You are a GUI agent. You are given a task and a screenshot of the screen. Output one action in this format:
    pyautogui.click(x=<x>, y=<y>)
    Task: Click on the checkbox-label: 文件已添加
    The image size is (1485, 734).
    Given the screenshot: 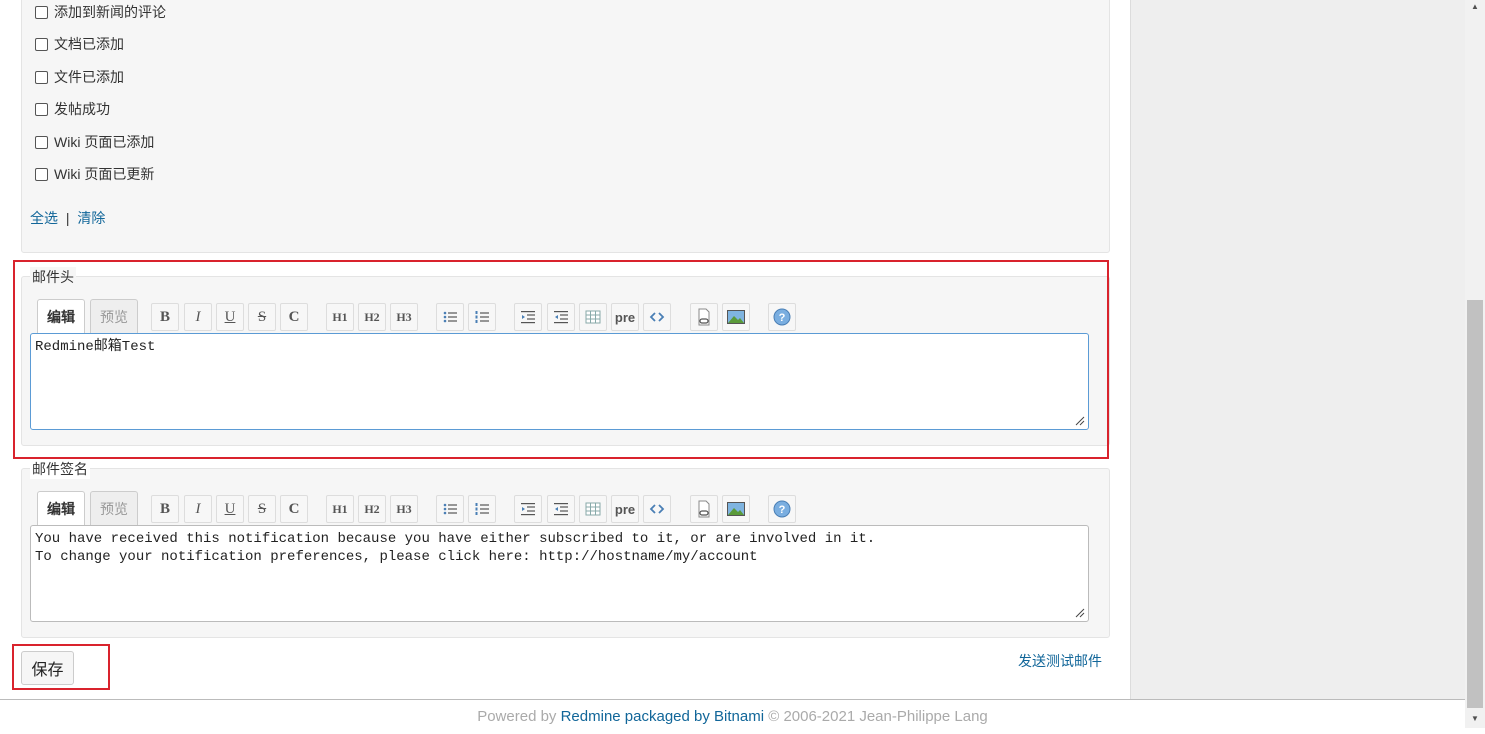 What is the action you would take?
    pyautogui.click(x=89, y=77)
    